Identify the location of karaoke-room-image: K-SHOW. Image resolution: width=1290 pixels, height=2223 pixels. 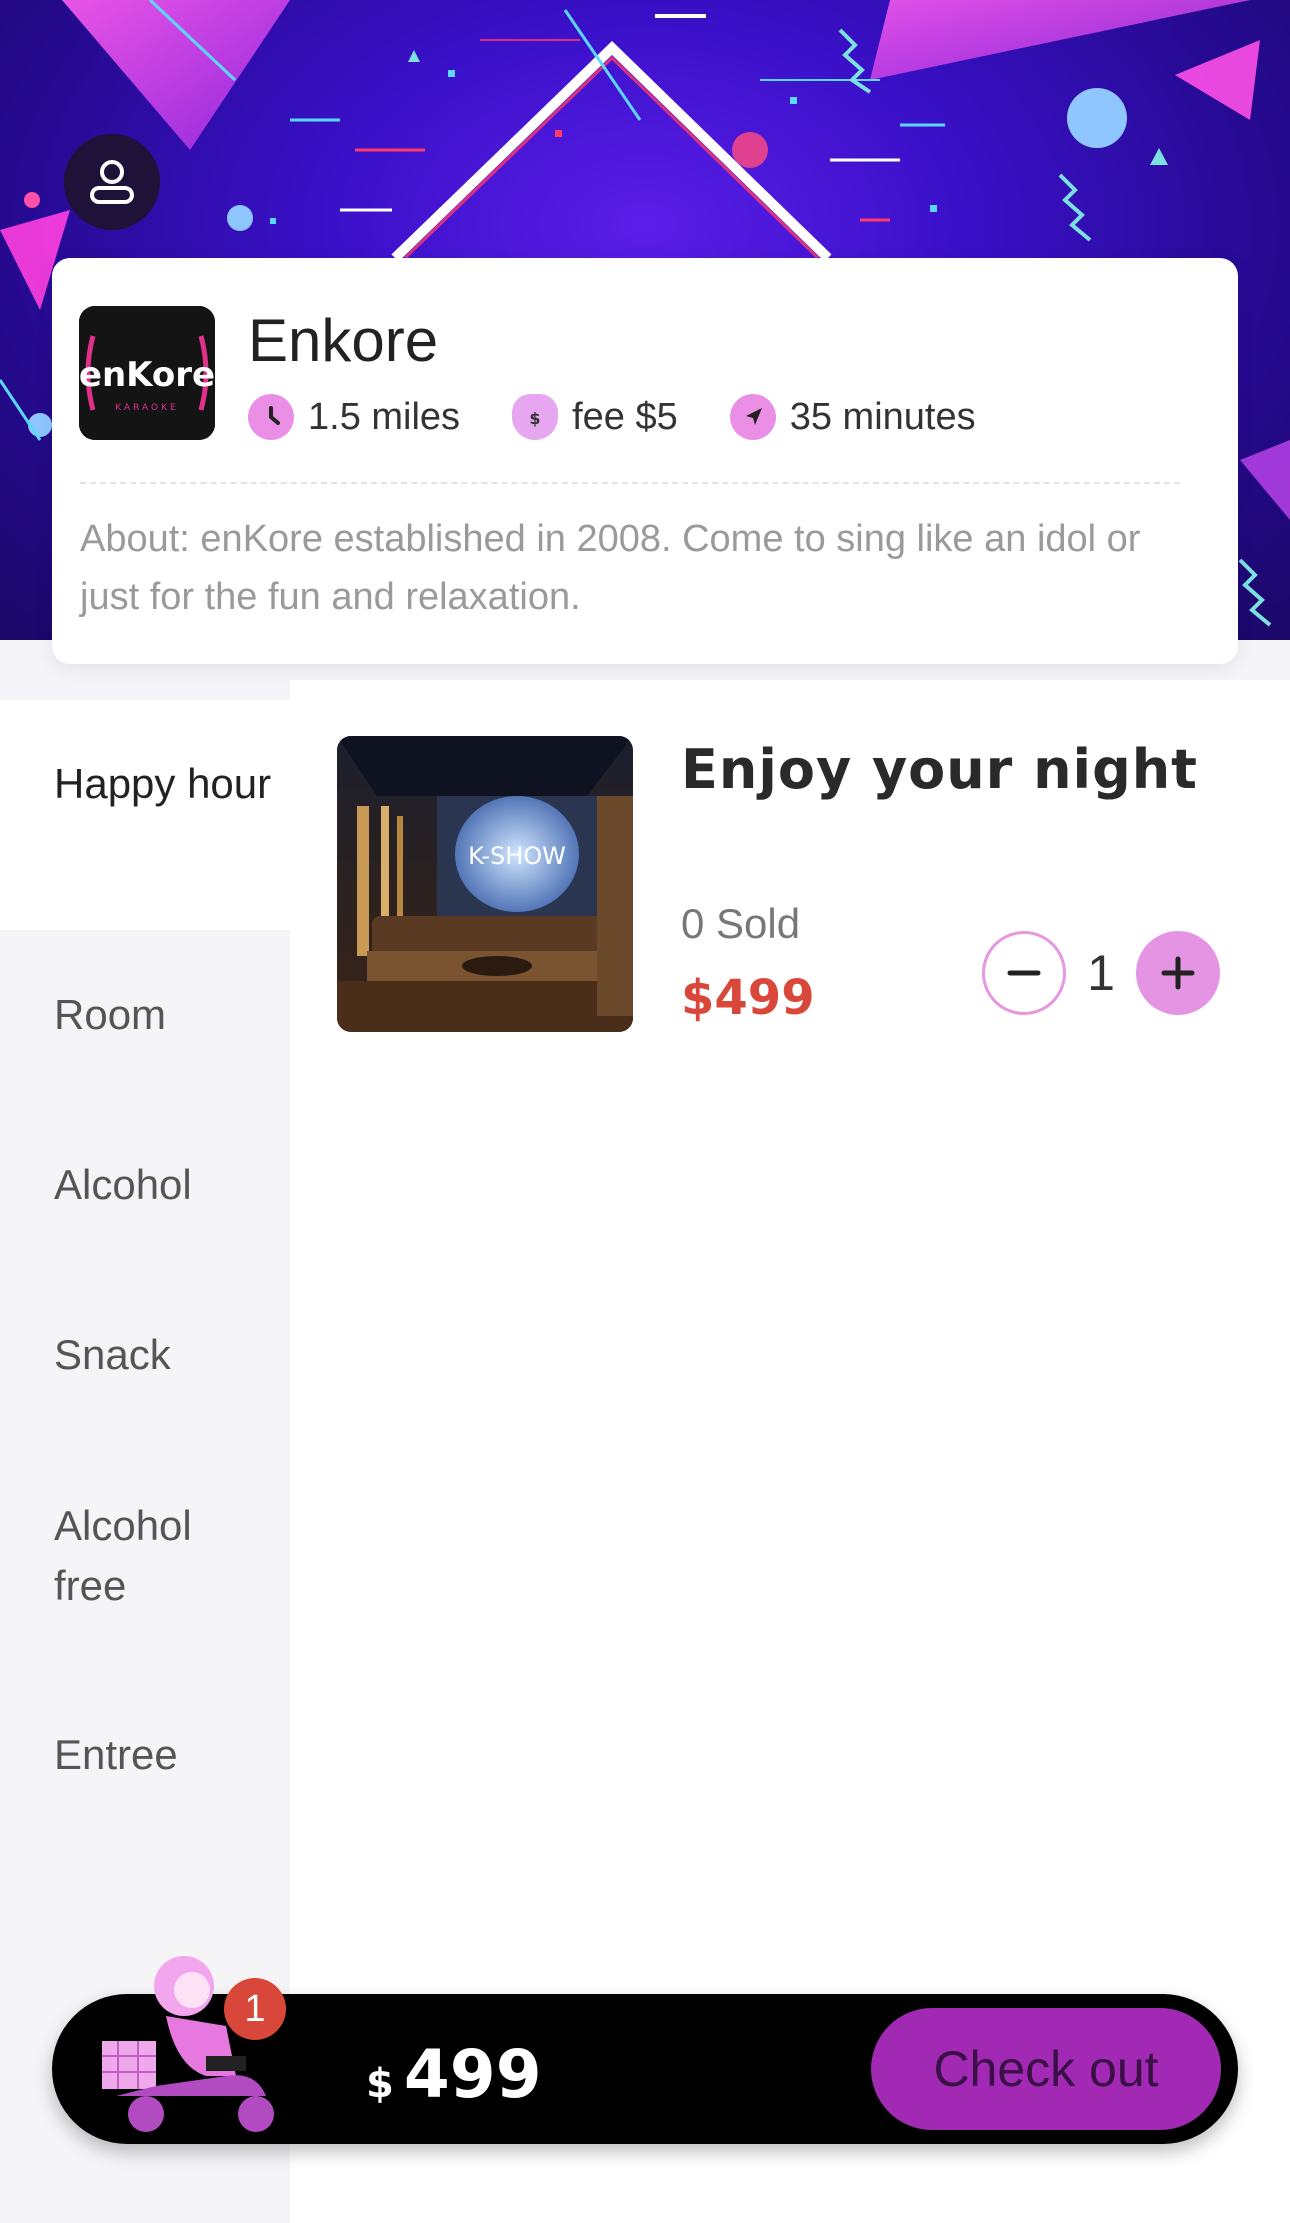
(485, 884).